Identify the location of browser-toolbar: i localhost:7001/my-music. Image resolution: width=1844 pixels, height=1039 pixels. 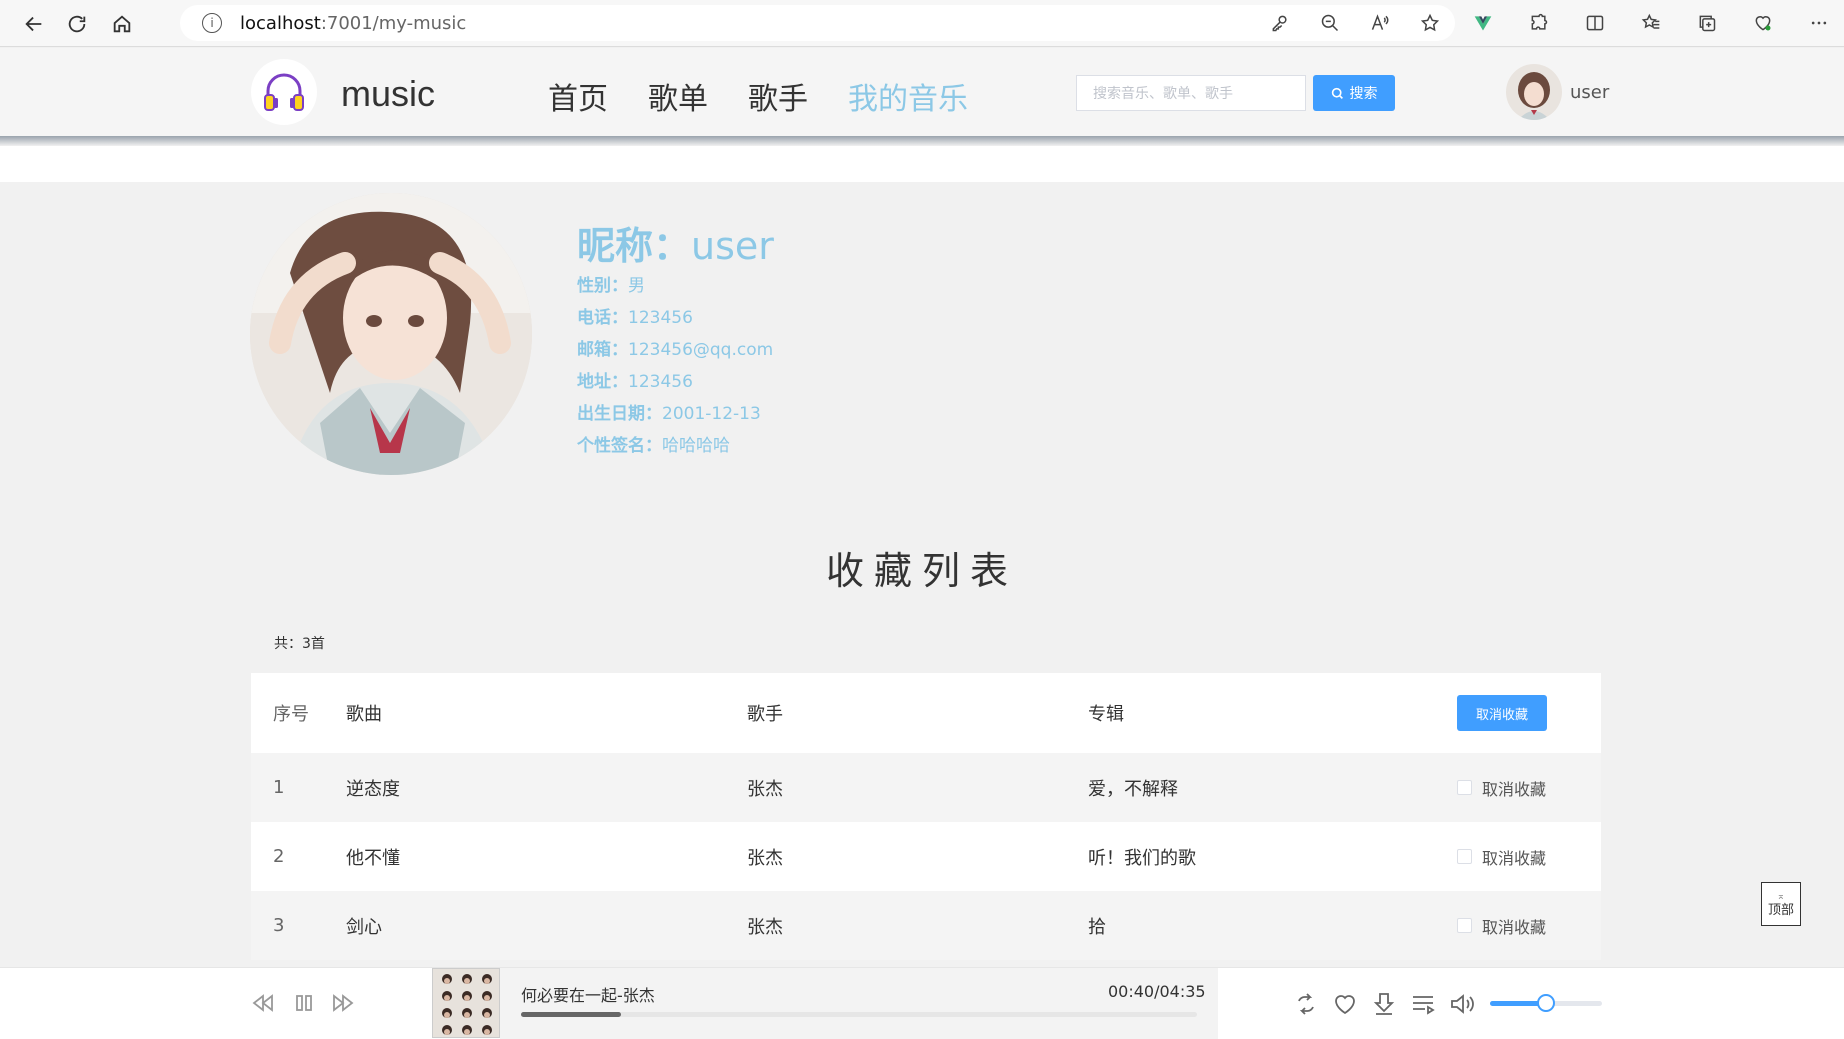
(922, 23).